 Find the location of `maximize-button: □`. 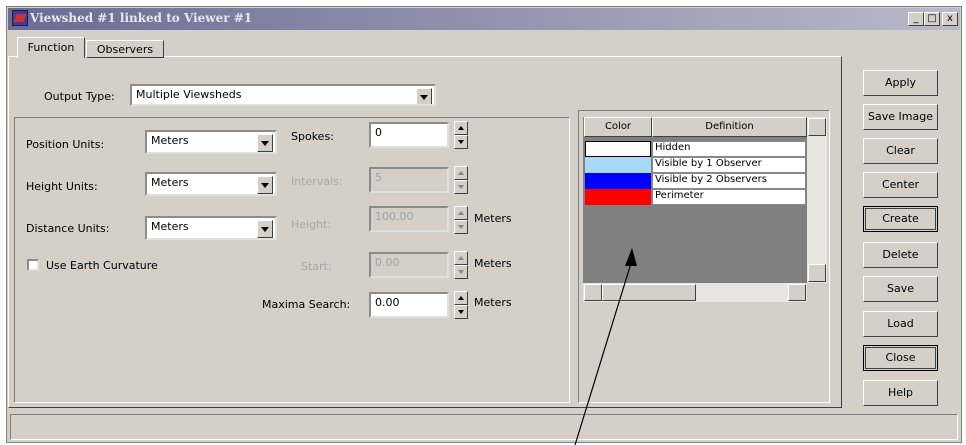

maximize-button: □ is located at coordinates (932, 19).